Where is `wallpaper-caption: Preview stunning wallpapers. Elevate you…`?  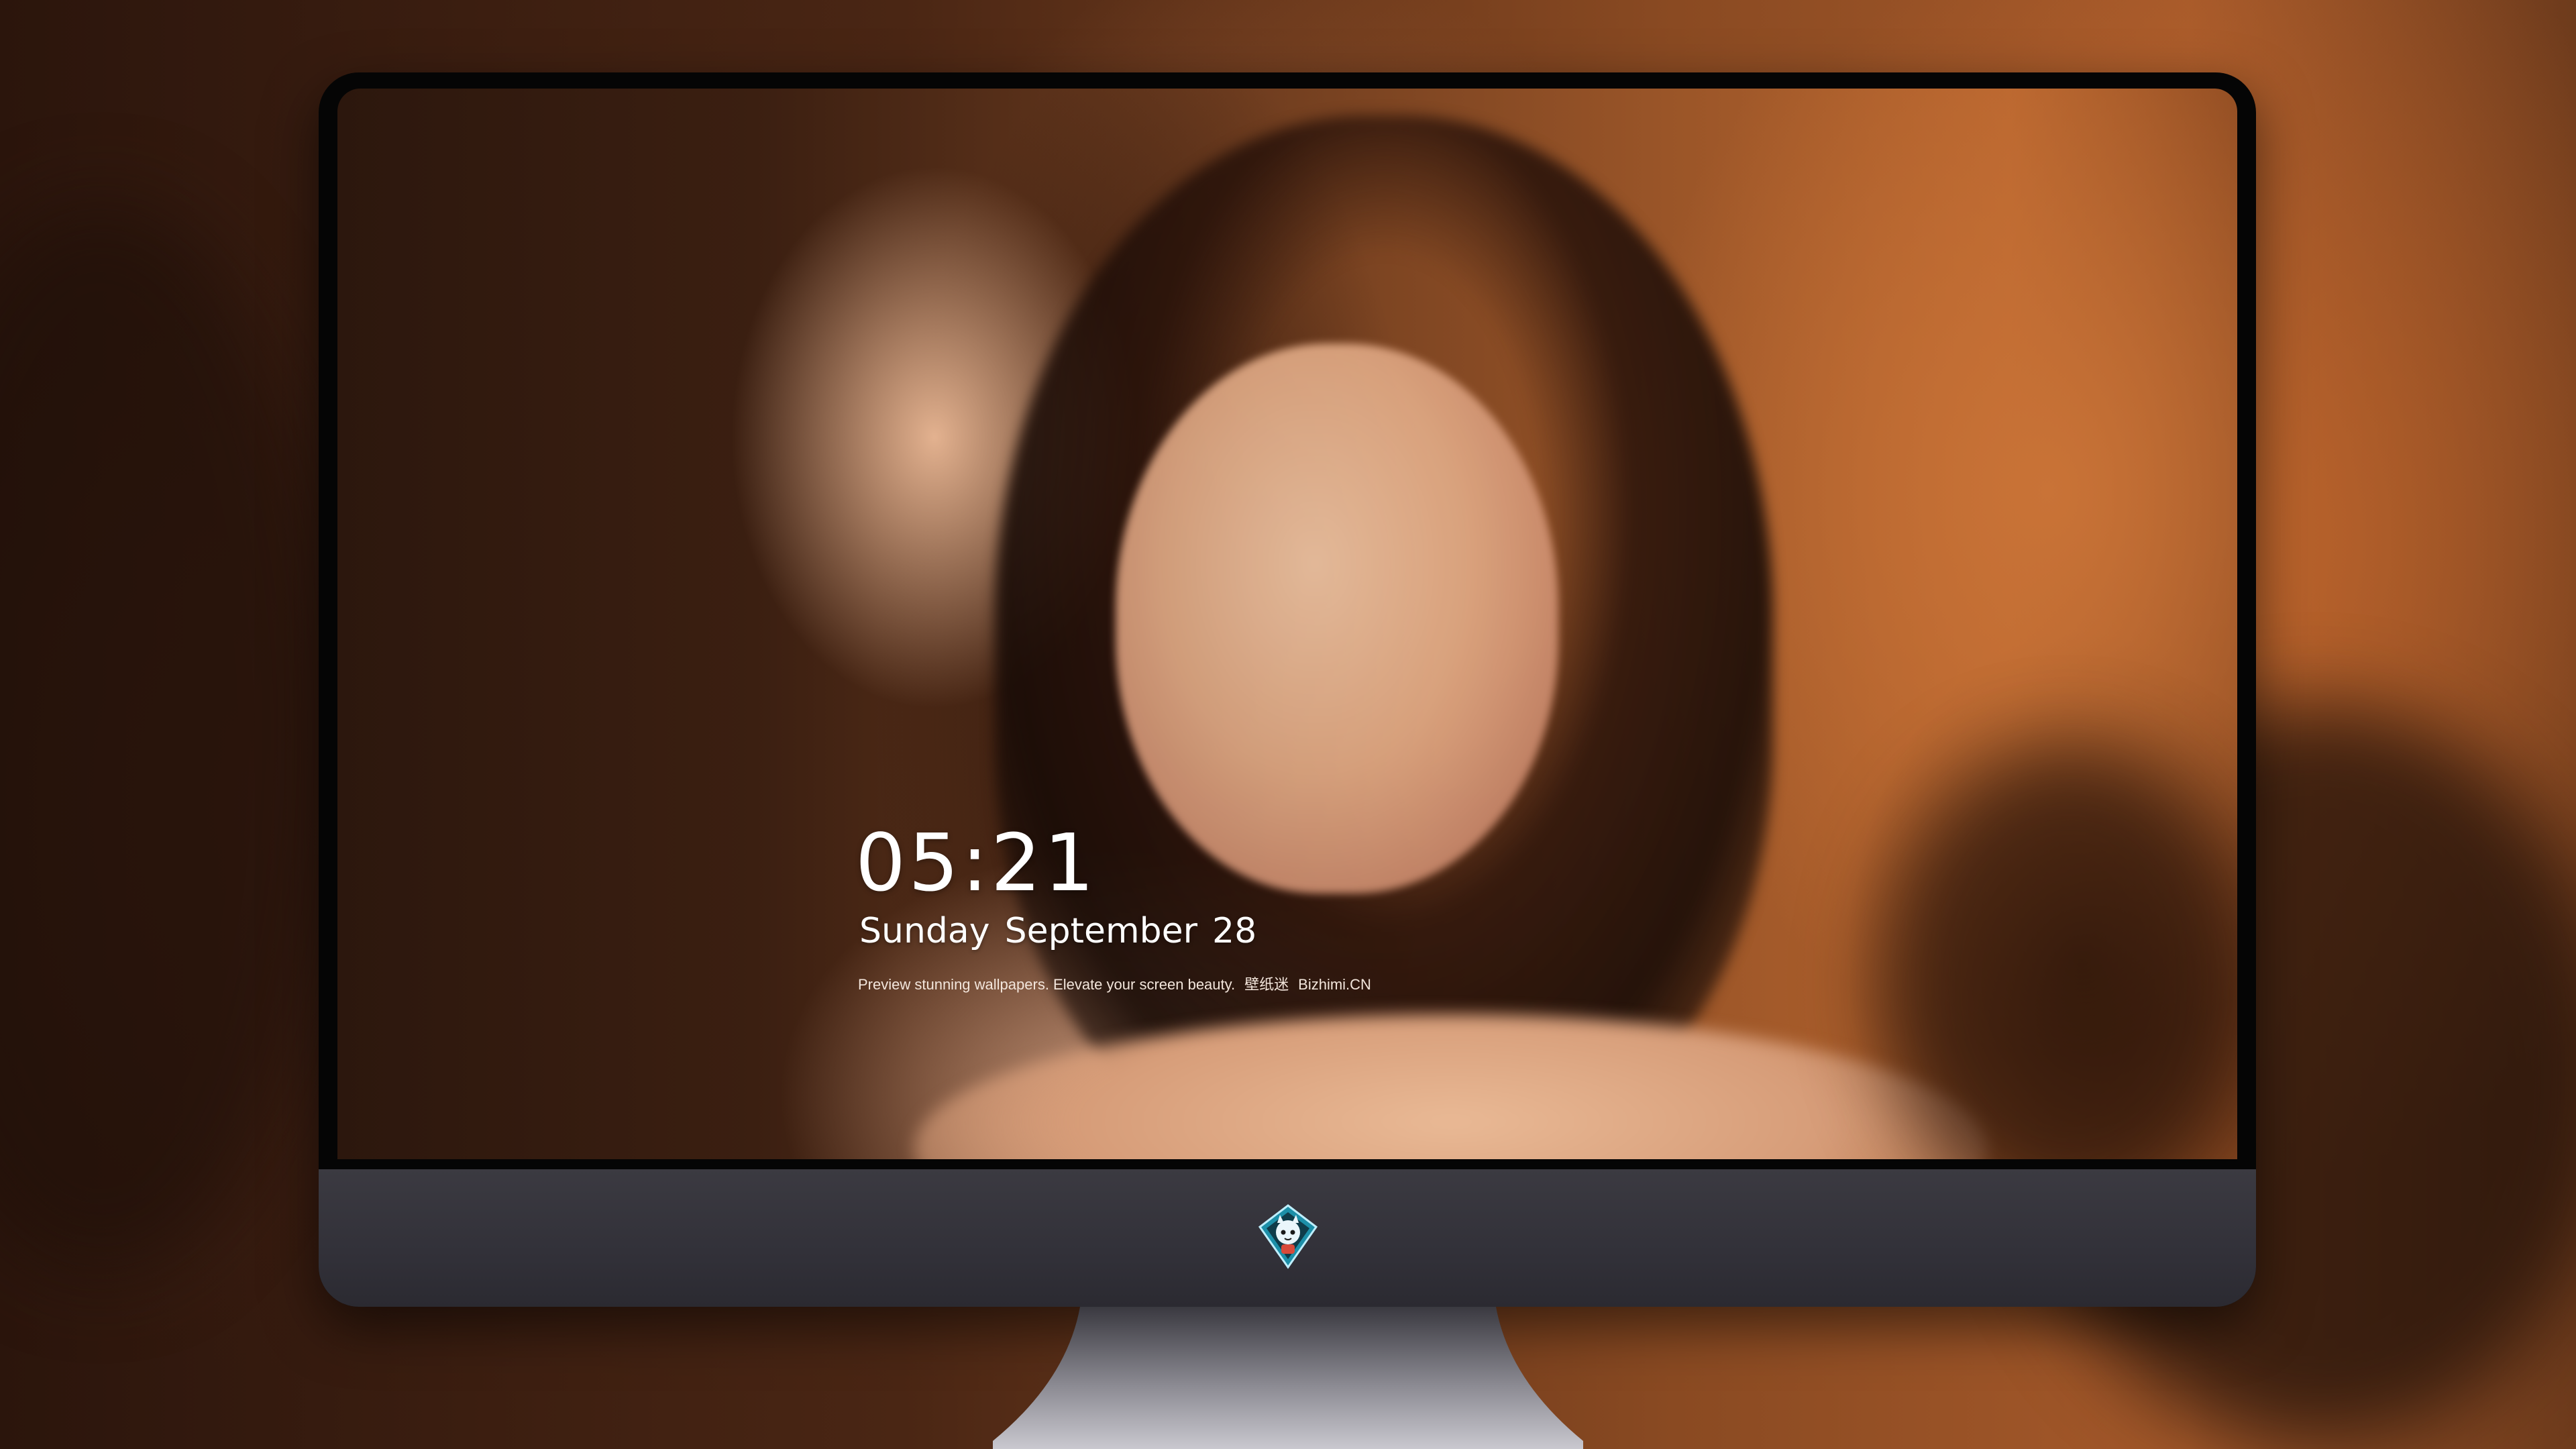 wallpaper-caption: Preview stunning wallpapers. Elevate you… is located at coordinates (1119, 983).